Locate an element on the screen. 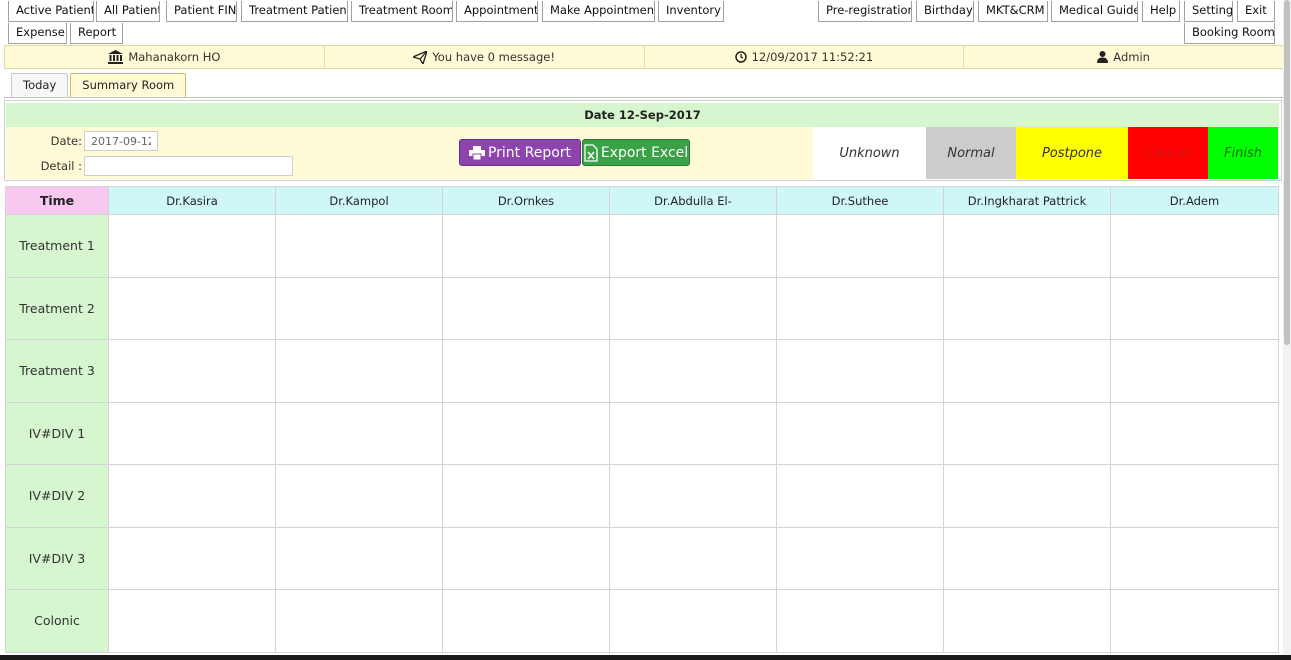 This screenshot has height=660, width=1291. nav-appointment: Appointment is located at coordinates (497, 11).